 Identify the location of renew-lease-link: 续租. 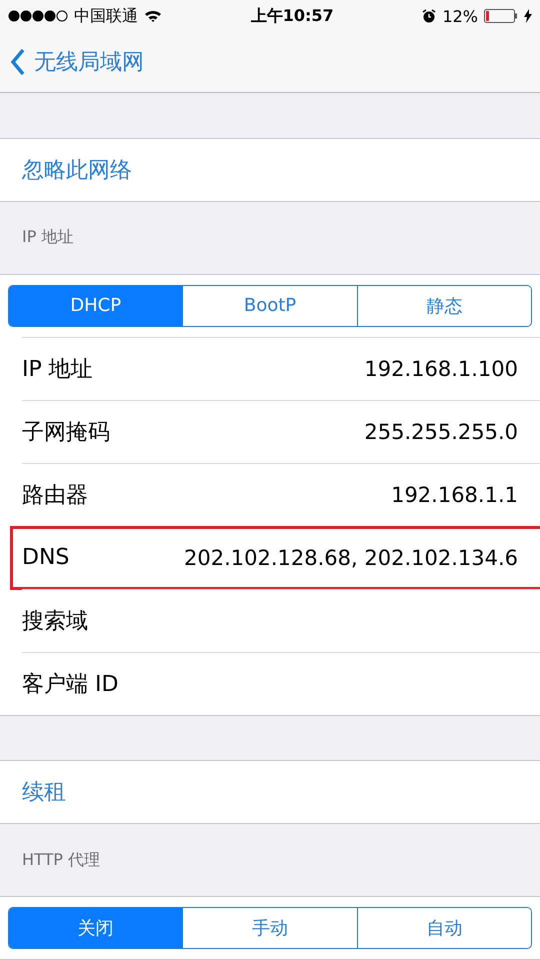
(270, 792).